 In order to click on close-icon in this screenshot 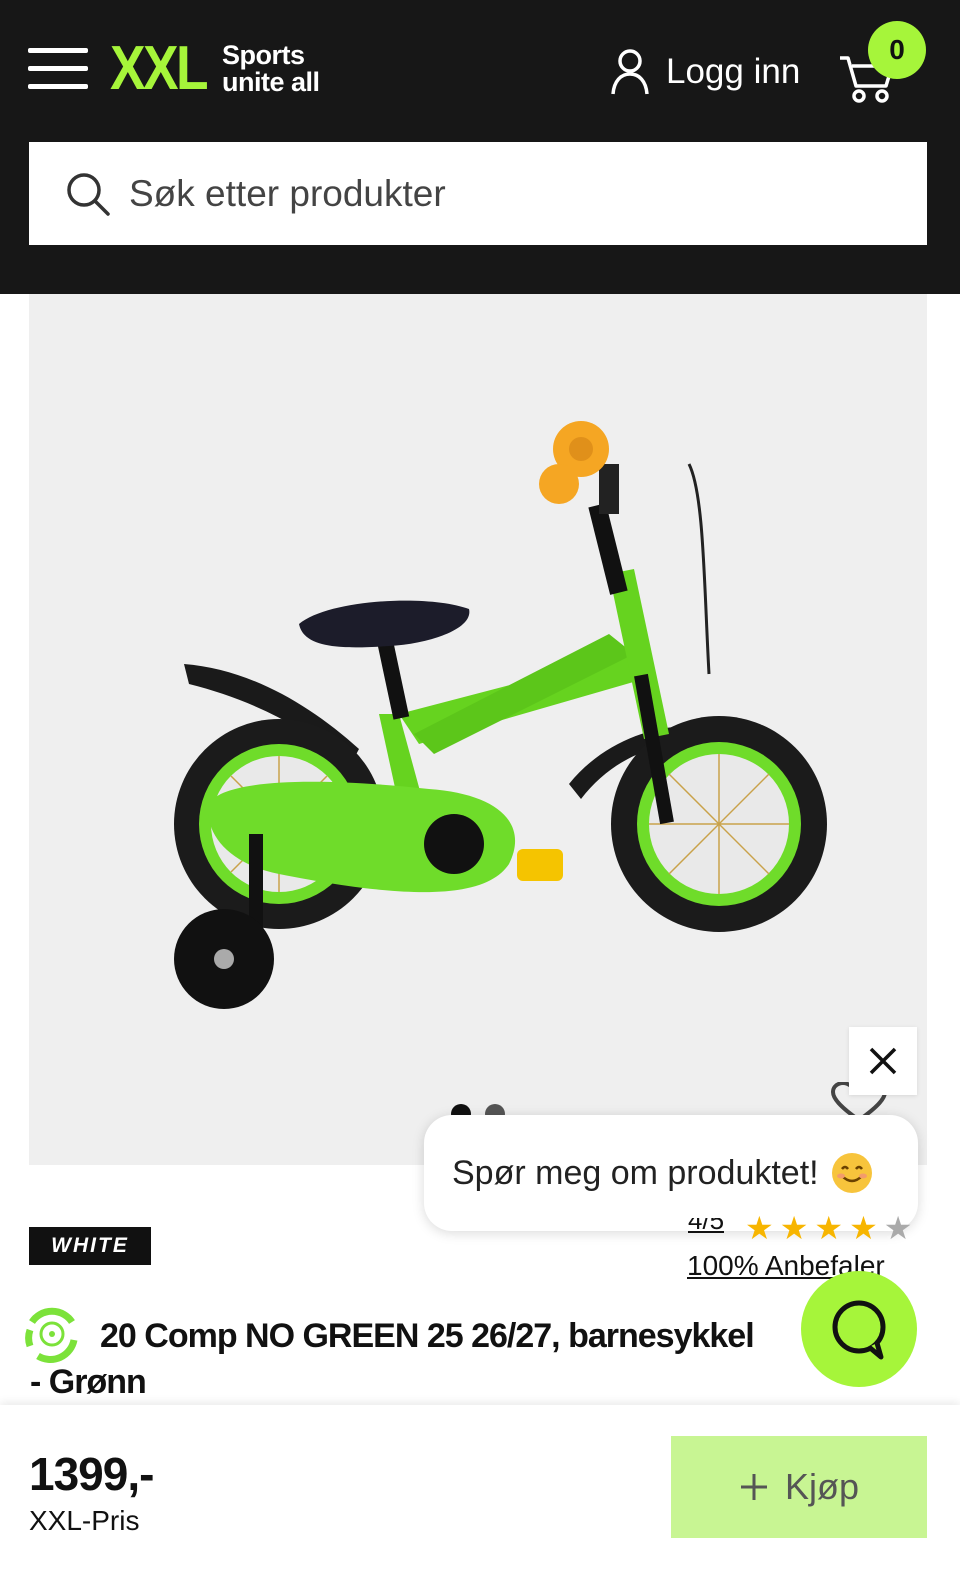, I will do `click(883, 1061)`.